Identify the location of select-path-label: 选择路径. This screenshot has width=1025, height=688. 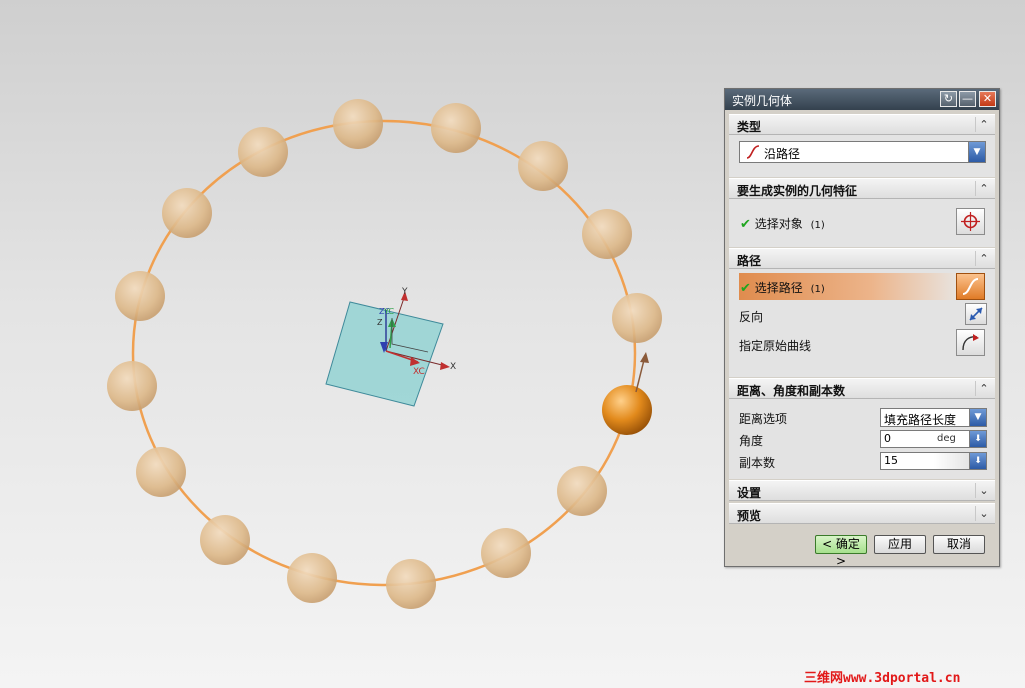
(778, 288).